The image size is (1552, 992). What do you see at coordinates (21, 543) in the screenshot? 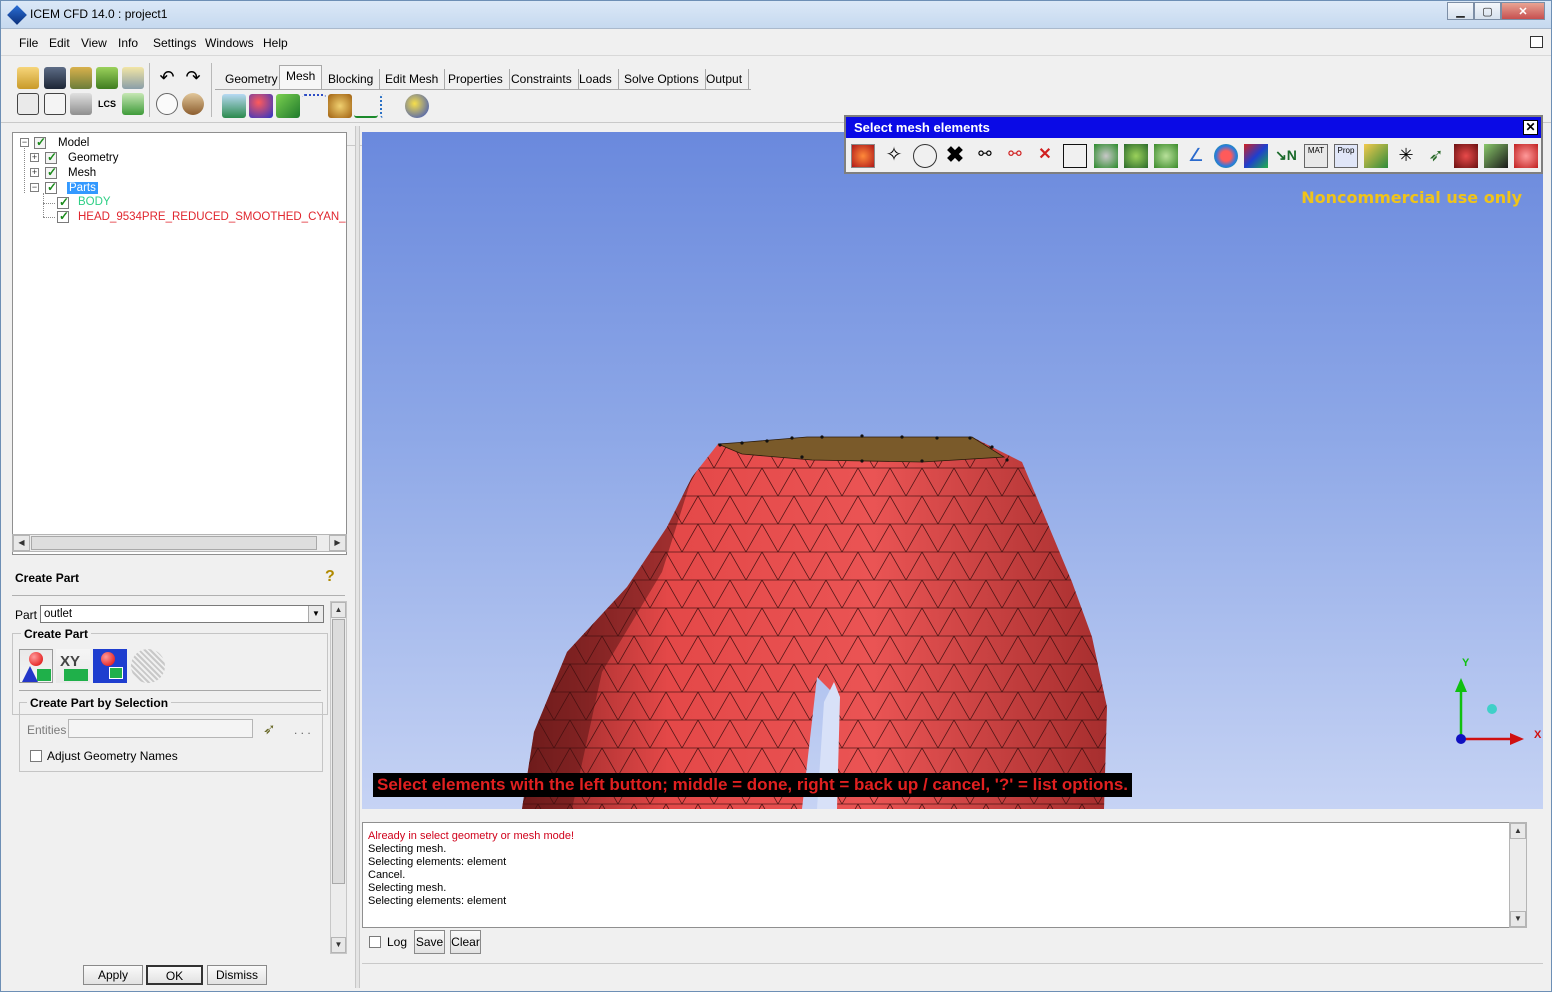
I see `scroll-left-icon: ◀` at bounding box center [21, 543].